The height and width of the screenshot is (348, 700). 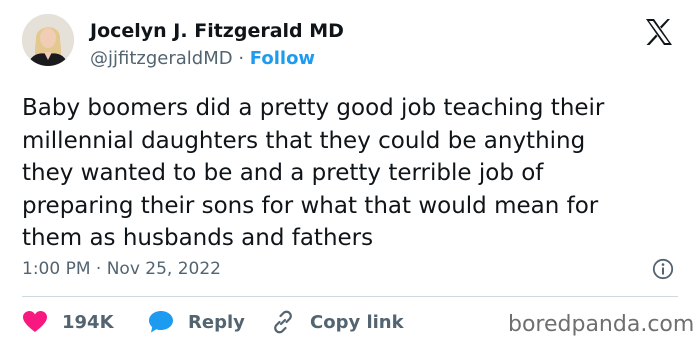 I want to click on link-icon, so click(x=283, y=322).